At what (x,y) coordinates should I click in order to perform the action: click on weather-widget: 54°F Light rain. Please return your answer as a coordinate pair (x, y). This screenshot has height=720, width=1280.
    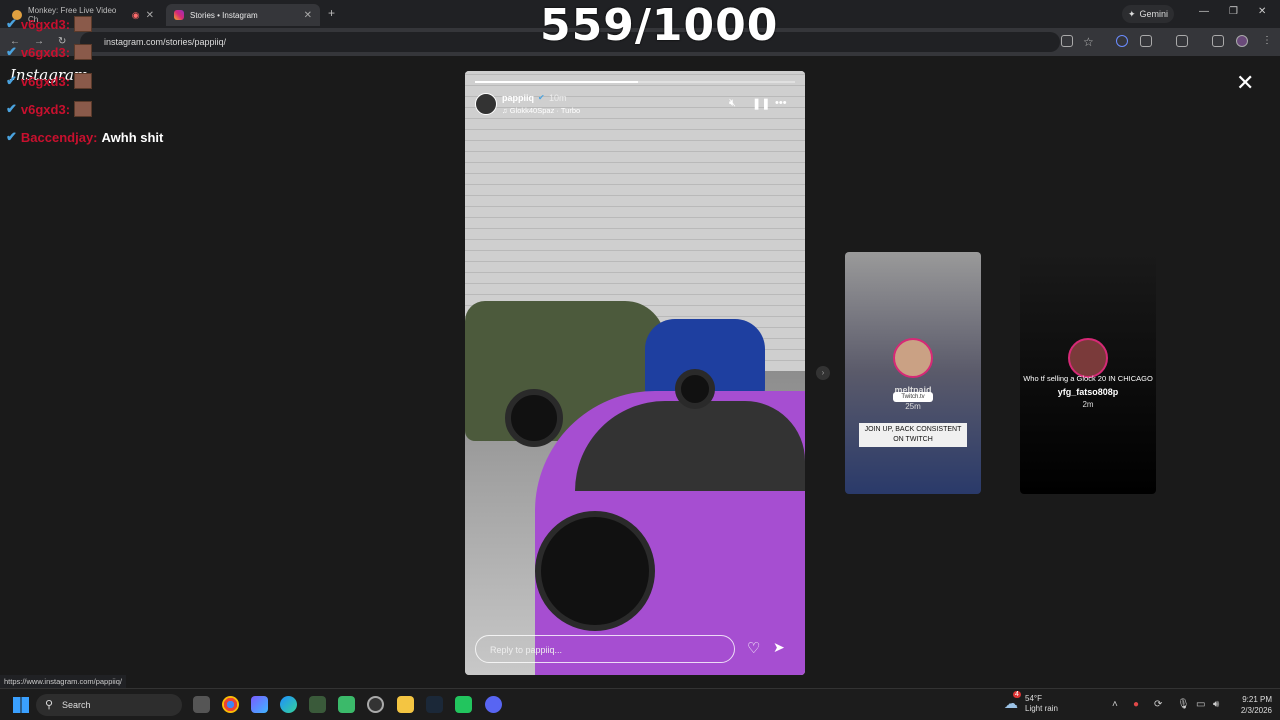
    Looking at the image, I should click on (1041, 704).